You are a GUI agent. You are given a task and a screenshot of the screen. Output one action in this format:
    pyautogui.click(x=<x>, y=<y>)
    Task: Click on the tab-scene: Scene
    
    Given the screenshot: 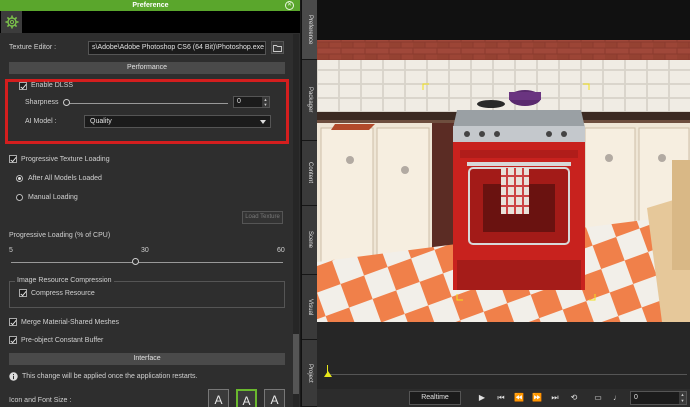 What is the action you would take?
    pyautogui.click(x=310, y=240)
    